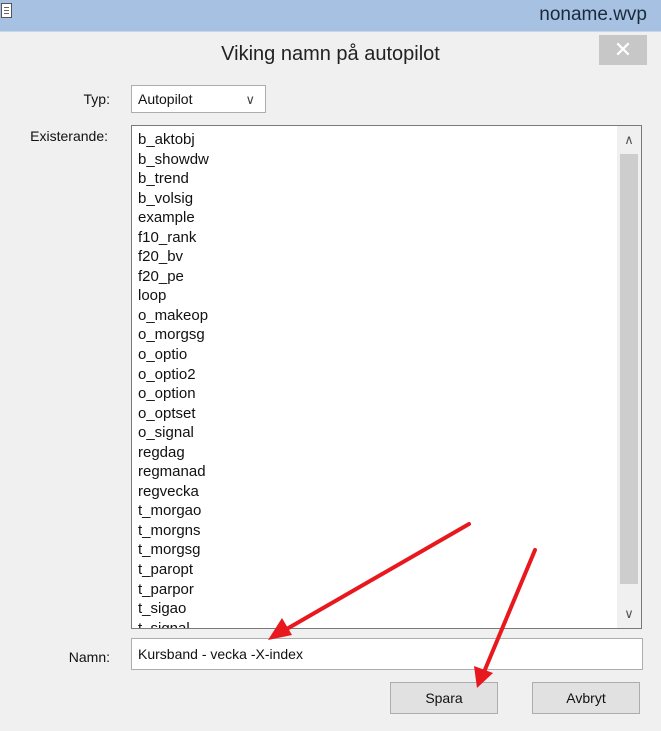 This screenshot has height=731, width=661. What do you see at coordinates (173, 472) in the screenshot?
I see `list-item: regmanad` at bounding box center [173, 472].